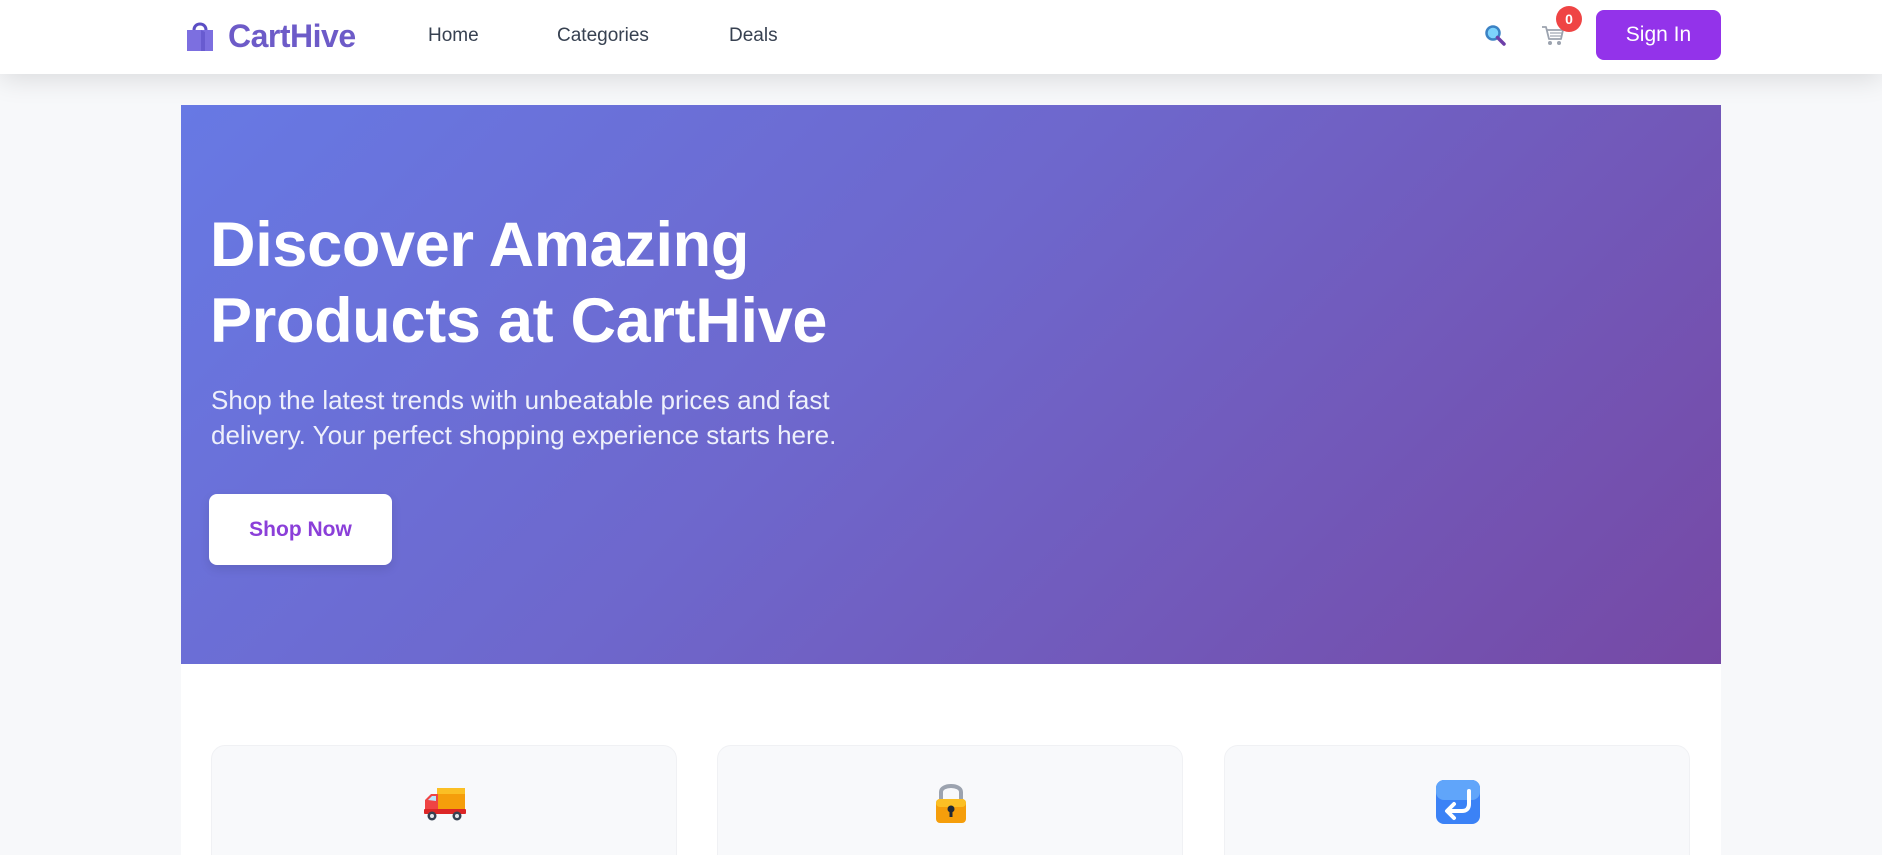 Image resolution: width=1882 pixels, height=855 pixels. What do you see at coordinates (453, 36) in the screenshot?
I see `nav-link-home: Home` at bounding box center [453, 36].